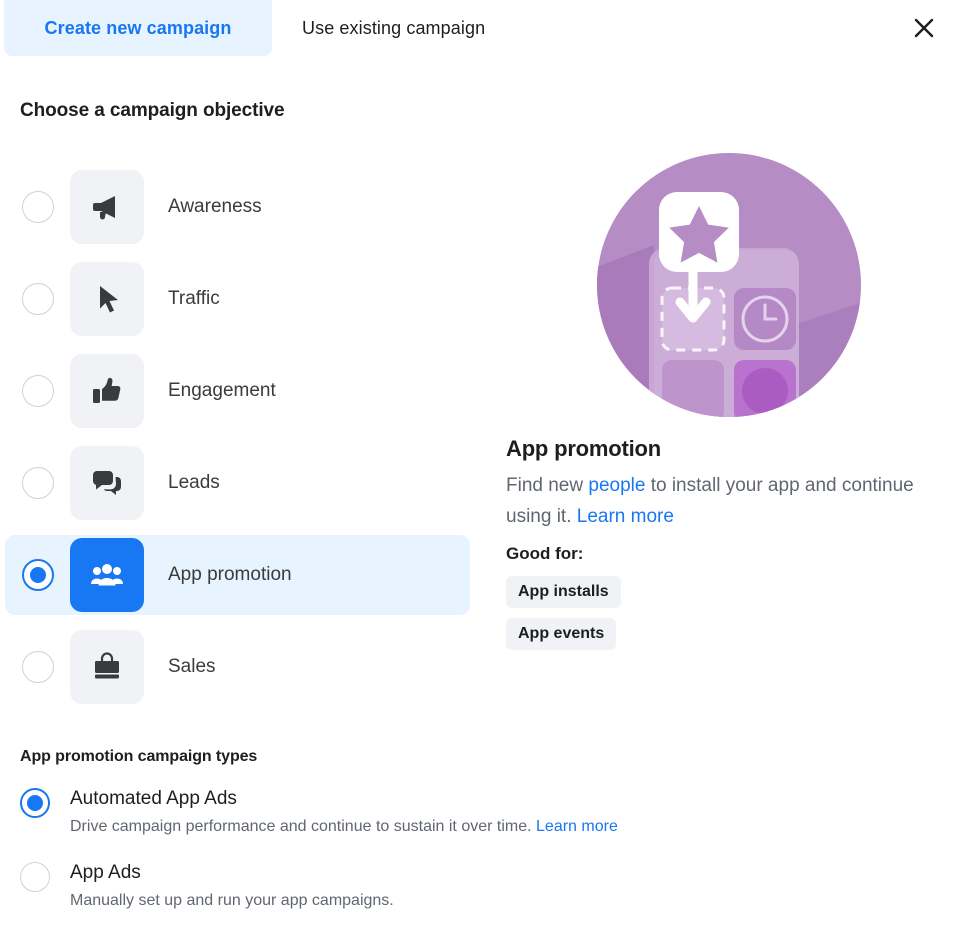 The width and height of the screenshot is (960, 946). I want to click on people-group-icon, so click(107, 575).